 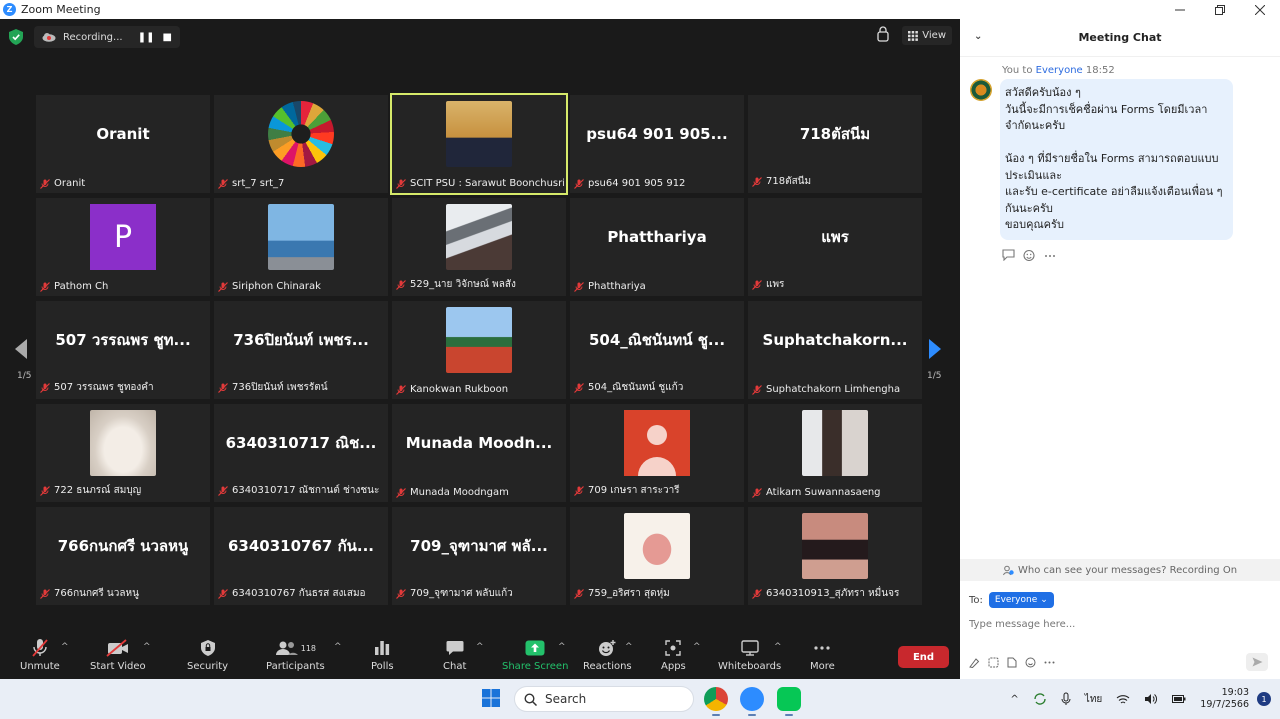 What do you see at coordinates (562, 647) in the screenshot?
I see `share-options-chevron-icon: ^` at bounding box center [562, 647].